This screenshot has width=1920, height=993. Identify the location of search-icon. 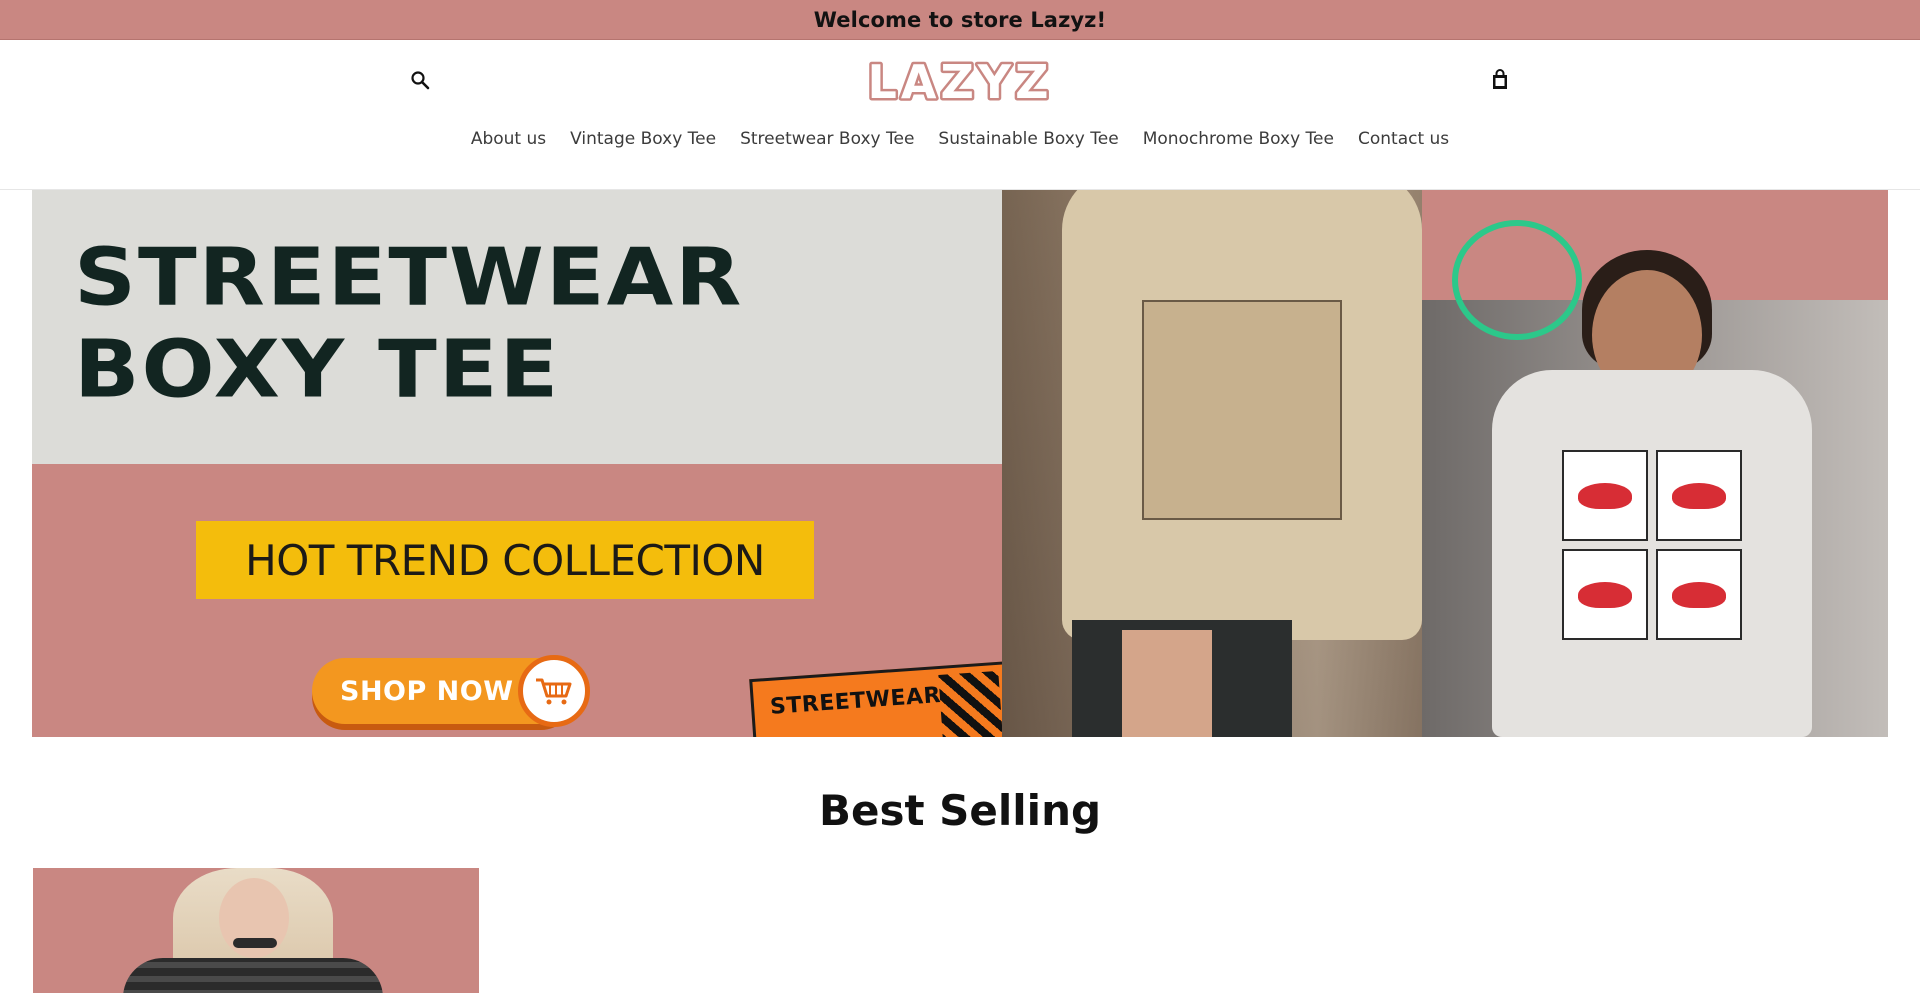
(420, 80).